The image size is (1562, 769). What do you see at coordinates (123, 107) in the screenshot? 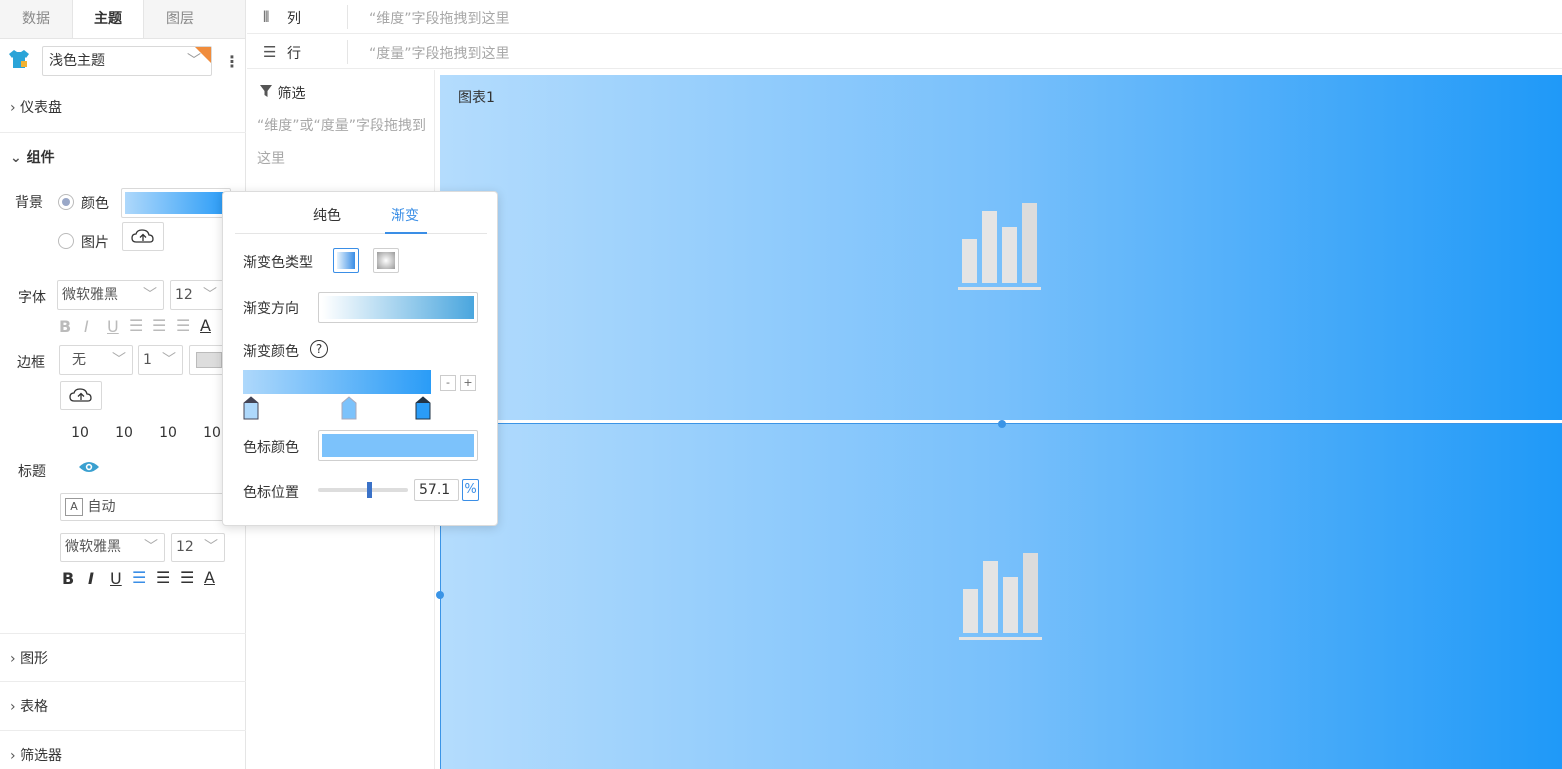
I see `section-dashboard: › 仪表盘` at bounding box center [123, 107].